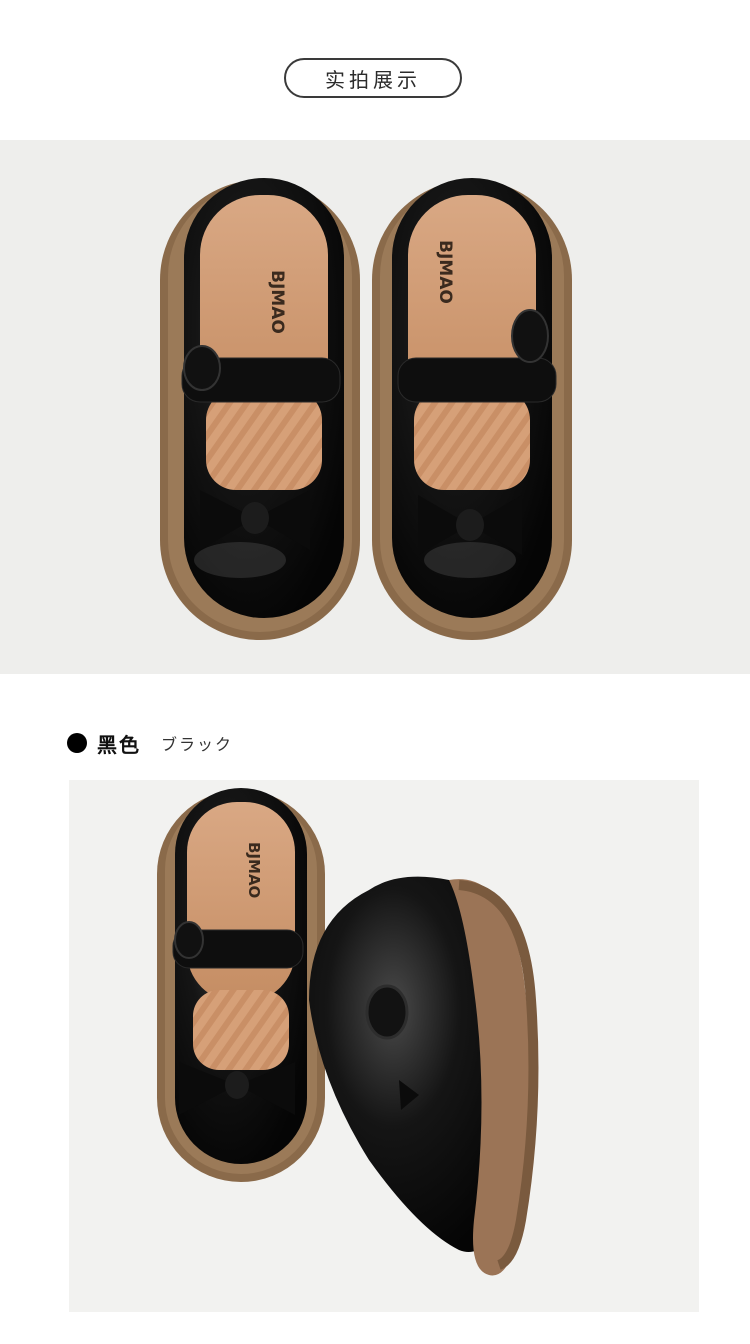  Describe the element at coordinates (424, 1076) in the screenshot. I see `side-view-shoe` at that location.